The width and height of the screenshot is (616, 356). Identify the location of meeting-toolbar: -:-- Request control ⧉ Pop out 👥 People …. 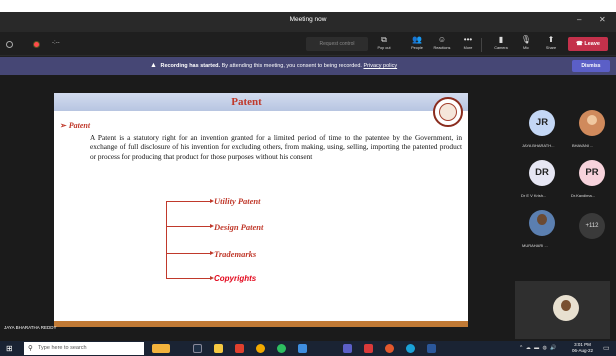
(308, 44).